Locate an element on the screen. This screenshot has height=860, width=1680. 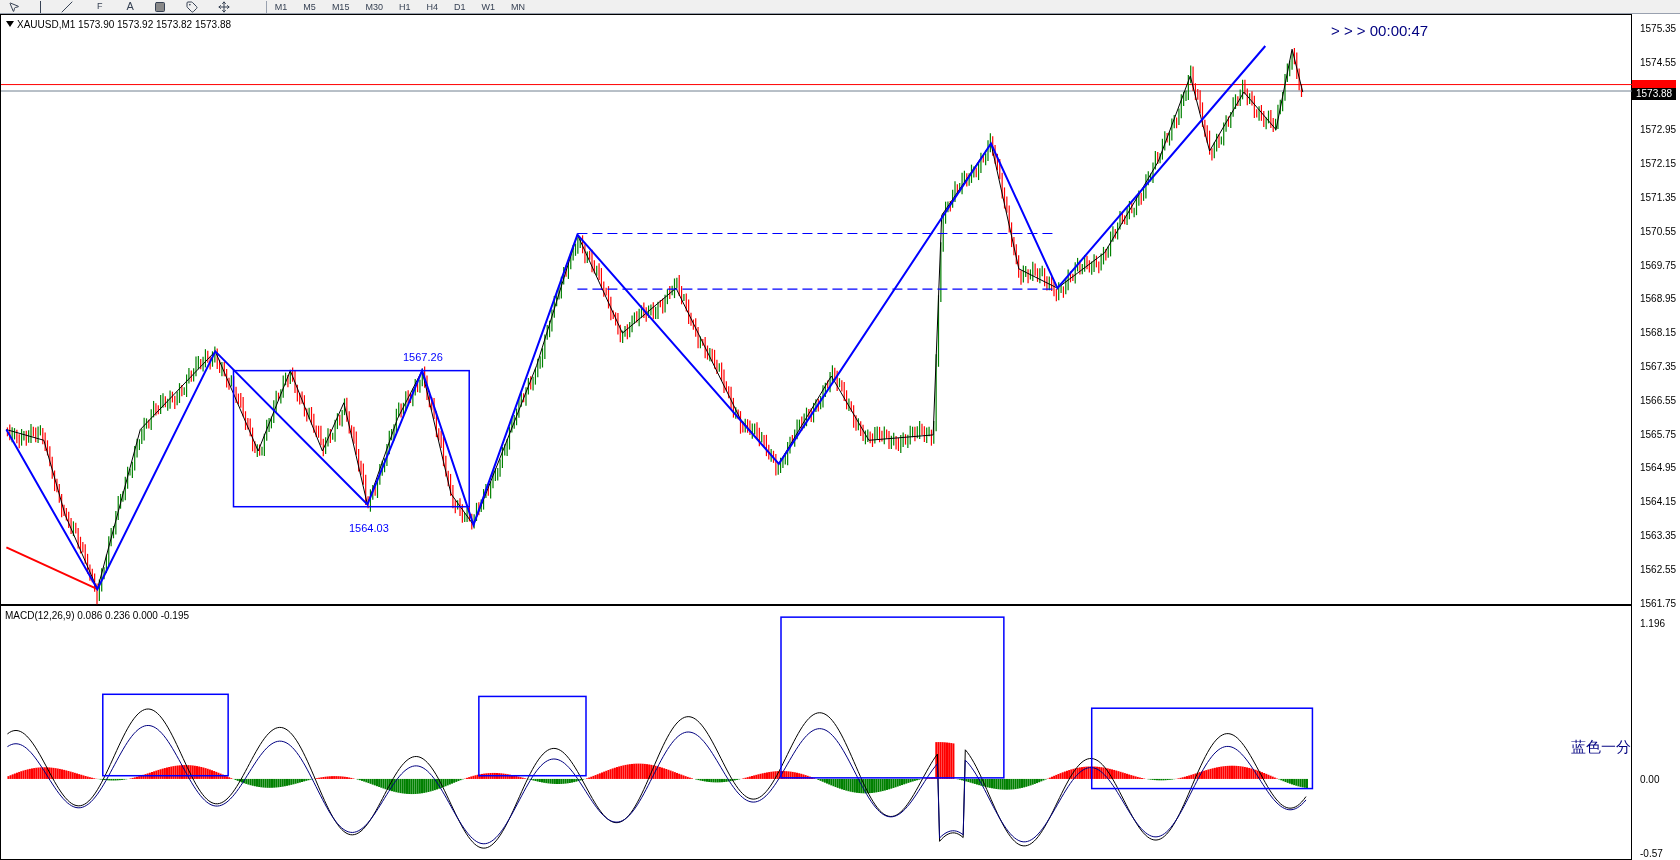
price-tick: 1567.35 is located at coordinates (1658, 367).